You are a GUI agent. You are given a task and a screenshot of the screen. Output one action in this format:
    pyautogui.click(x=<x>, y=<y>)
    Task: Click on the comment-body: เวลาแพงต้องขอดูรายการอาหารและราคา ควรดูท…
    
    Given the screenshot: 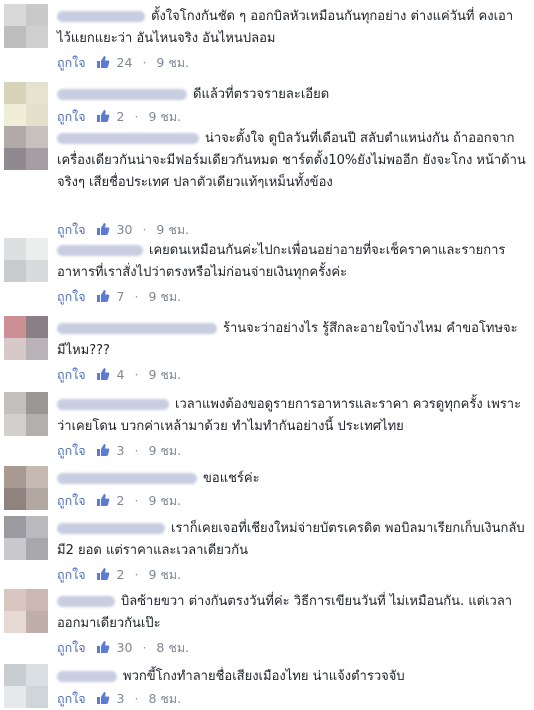 What is the action you would take?
    pyautogui.click(x=291, y=416)
    